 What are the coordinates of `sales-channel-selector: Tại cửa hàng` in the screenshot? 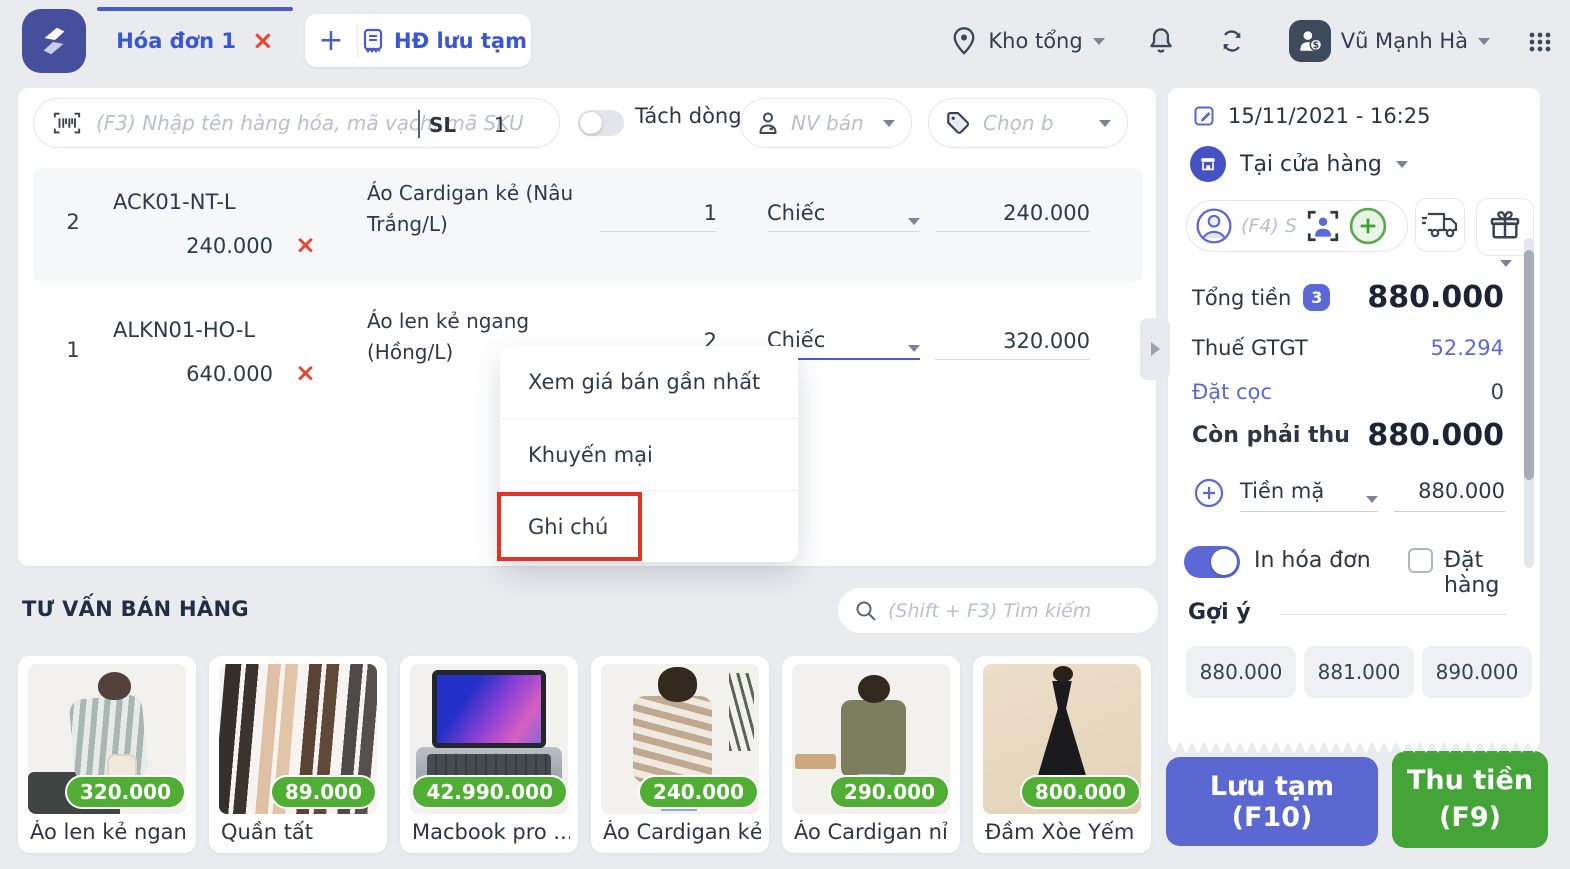 It's located at (1299, 164).